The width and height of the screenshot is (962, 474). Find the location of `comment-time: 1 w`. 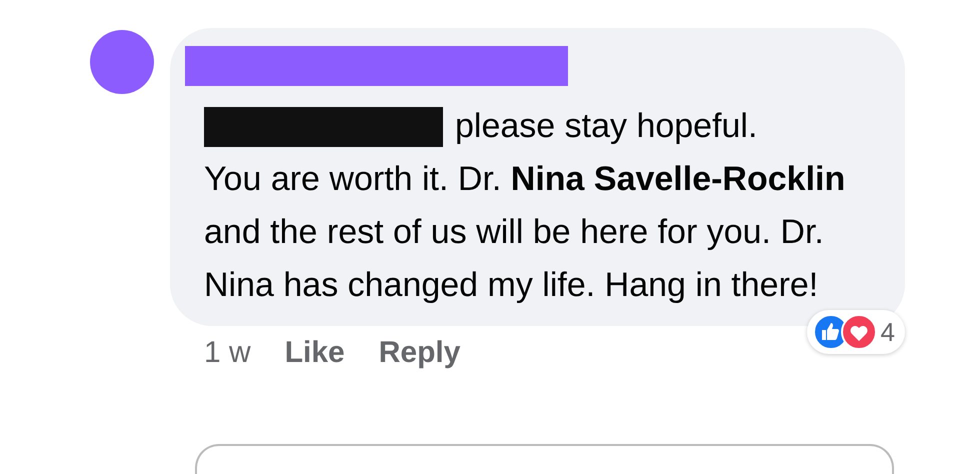

comment-time: 1 w is located at coordinates (227, 353).